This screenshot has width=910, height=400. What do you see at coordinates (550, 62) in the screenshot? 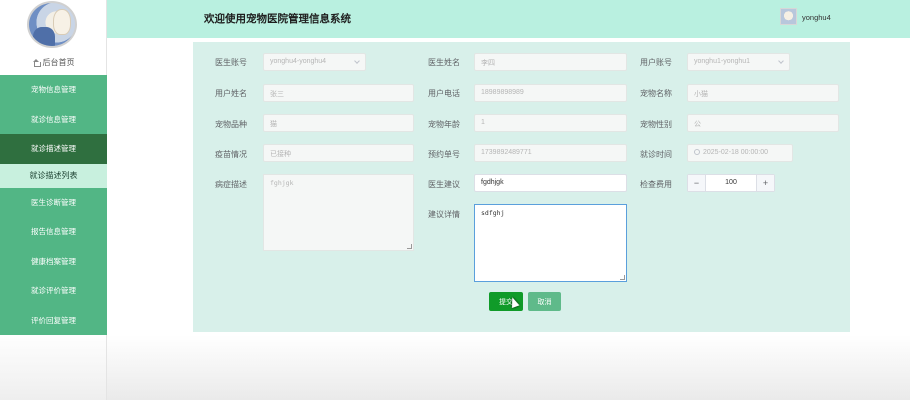
I see `doctor-name-field: 李四` at bounding box center [550, 62].